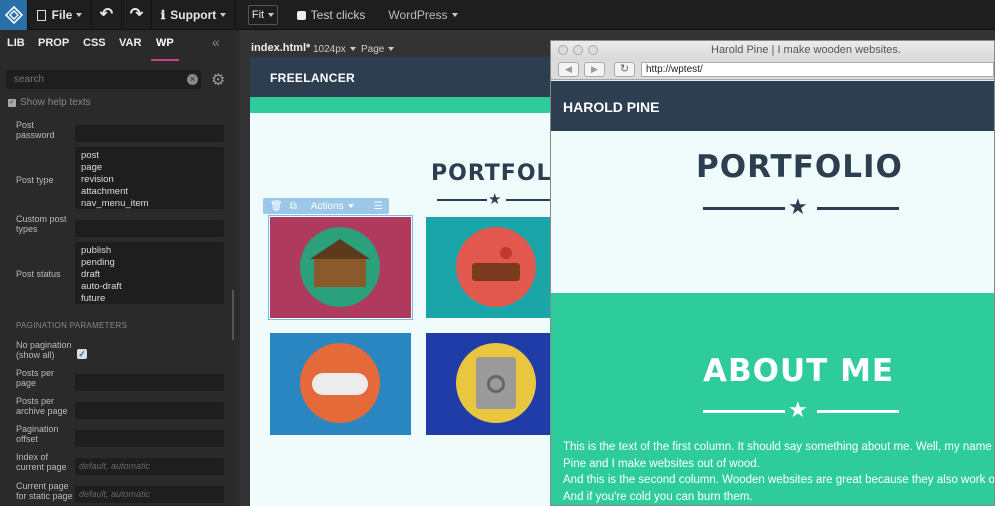 This screenshot has height=506, width=995. Describe the element at coordinates (14, 15) in the screenshot. I see `app-logo-icon` at that location.